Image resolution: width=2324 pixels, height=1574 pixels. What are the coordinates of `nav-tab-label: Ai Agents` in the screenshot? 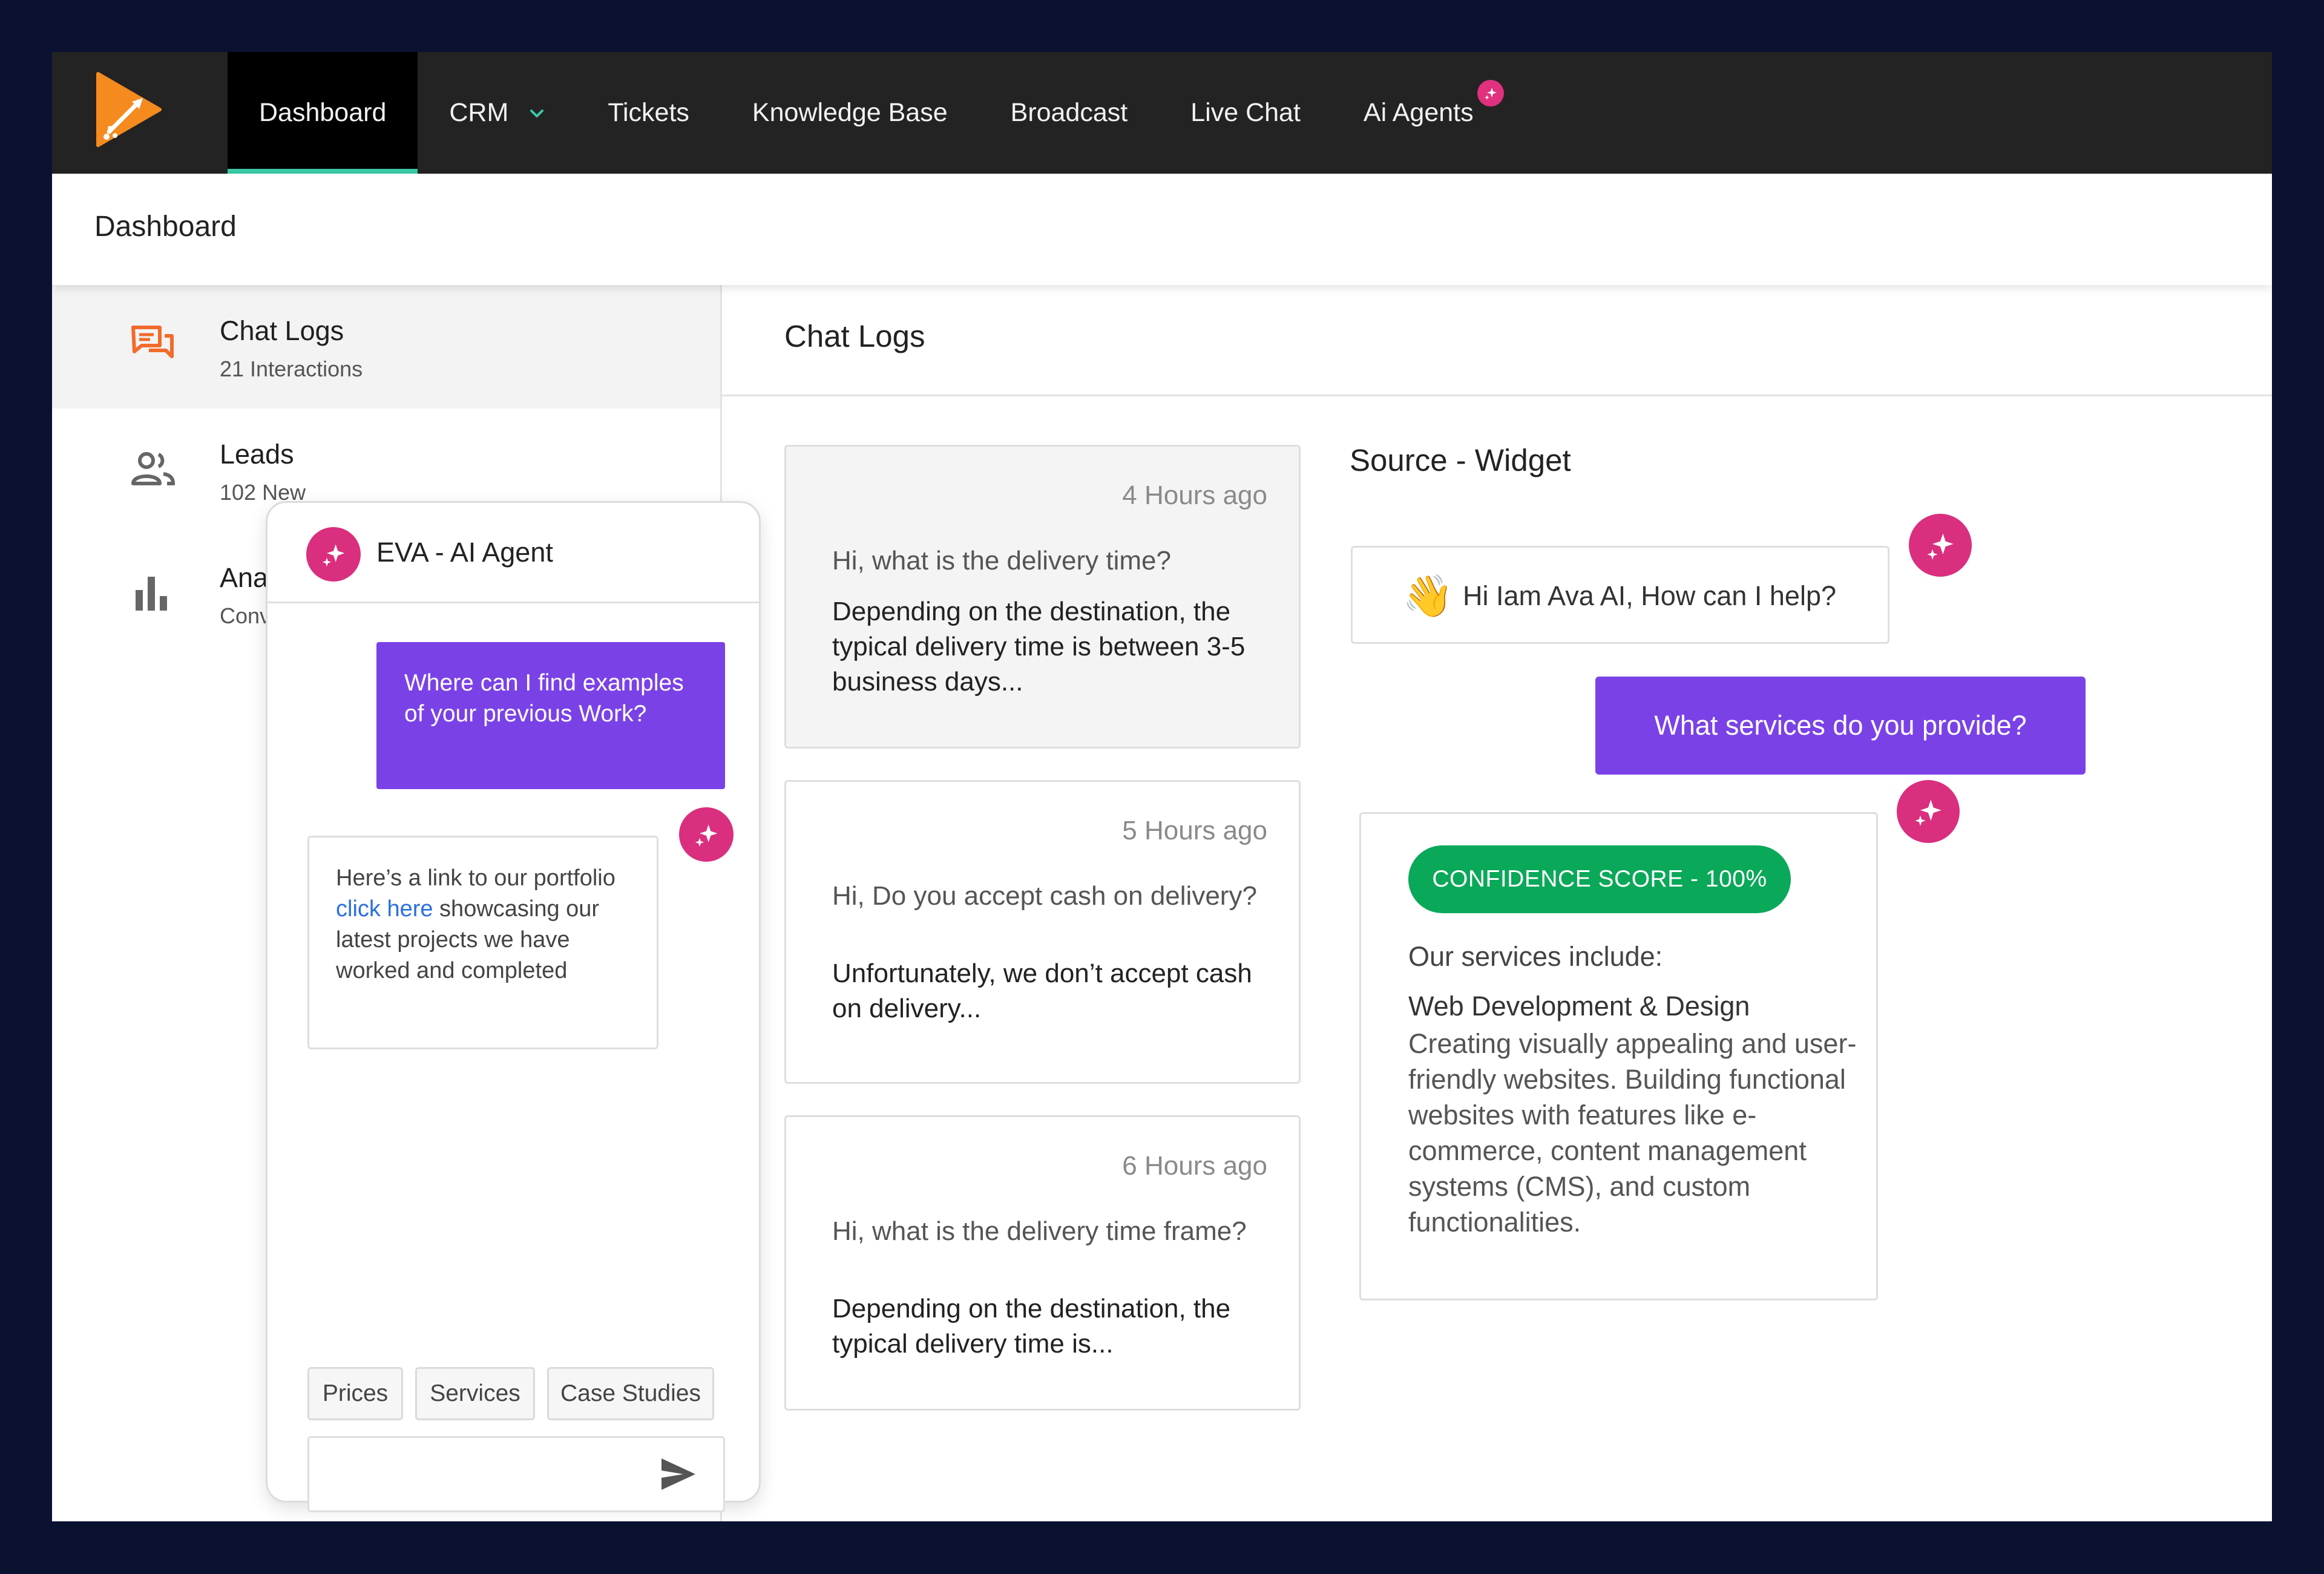 It's located at (1418, 112).